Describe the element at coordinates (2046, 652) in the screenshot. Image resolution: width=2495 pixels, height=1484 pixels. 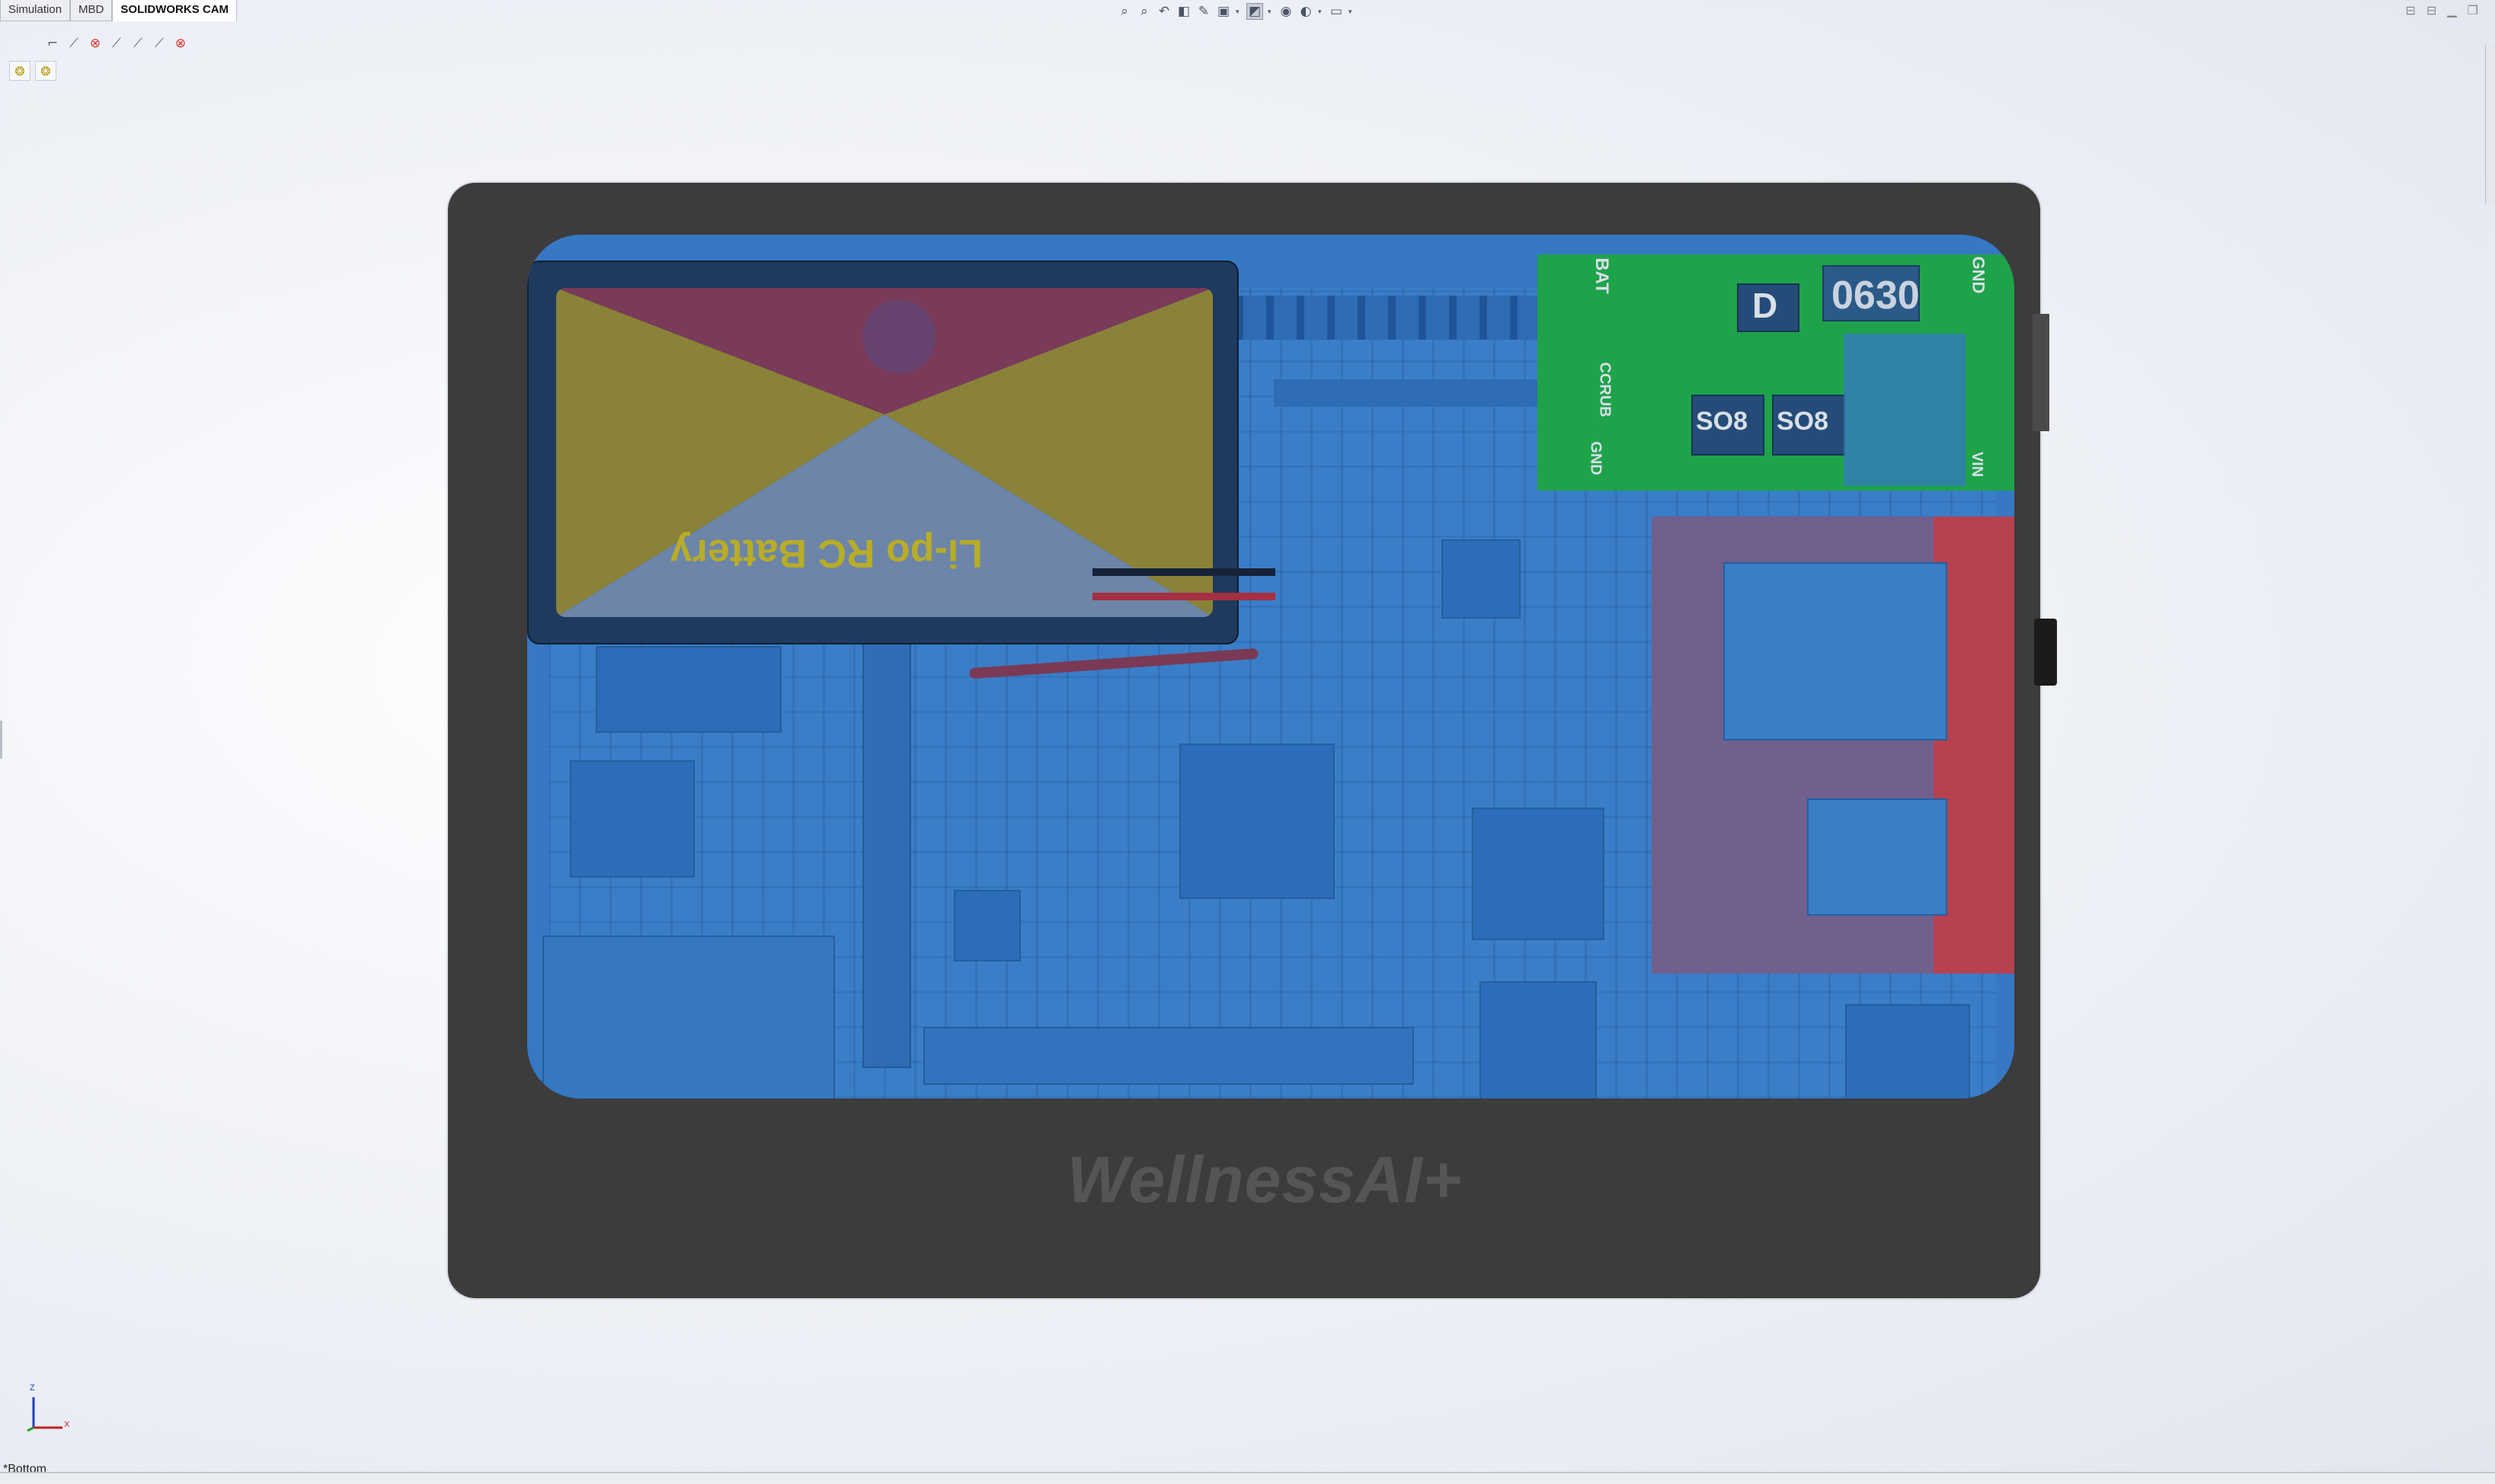
I see `side-button` at that location.